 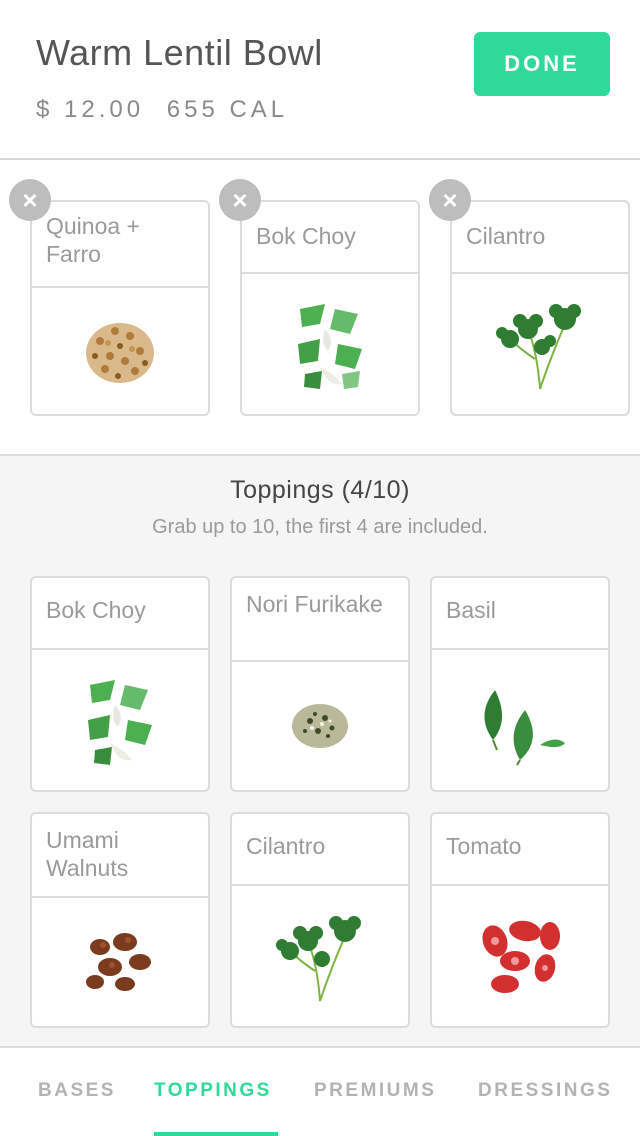 What do you see at coordinates (320, 850) in the screenshot?
I see `topping-label: Cilantro` at bounding box center [320, 850].